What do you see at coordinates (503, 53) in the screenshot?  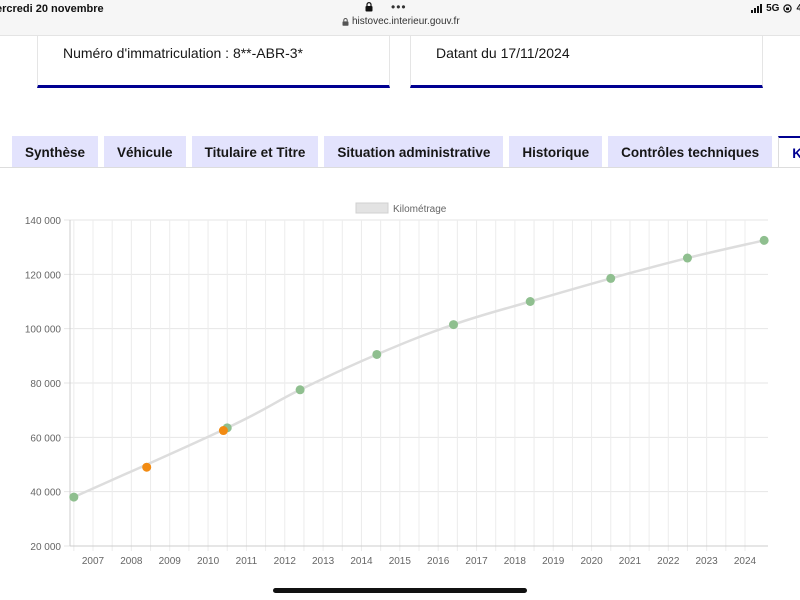 I see `report-date: Datant du 17/11/2024` at bounding box center [503, 53].